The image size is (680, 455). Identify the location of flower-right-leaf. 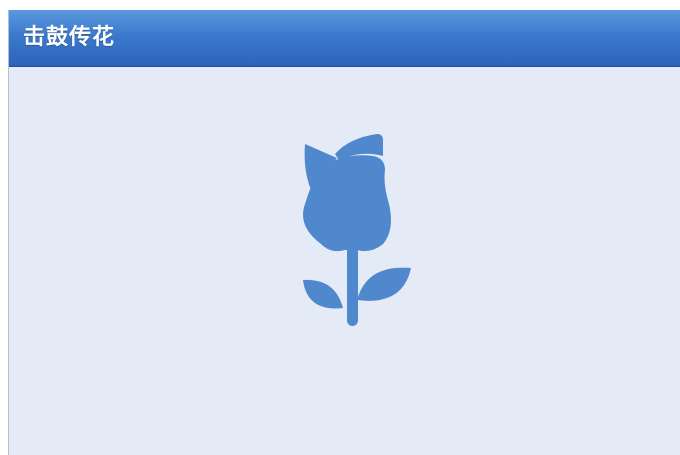
(384, 284).